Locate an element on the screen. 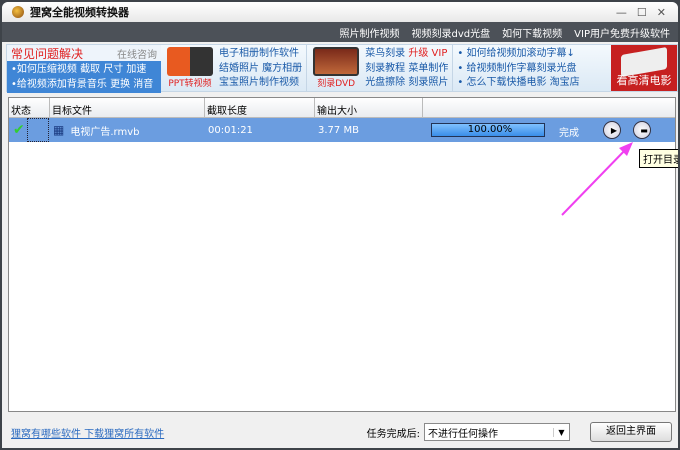  check-icon: ✔ is located at coordinates (19, 130).